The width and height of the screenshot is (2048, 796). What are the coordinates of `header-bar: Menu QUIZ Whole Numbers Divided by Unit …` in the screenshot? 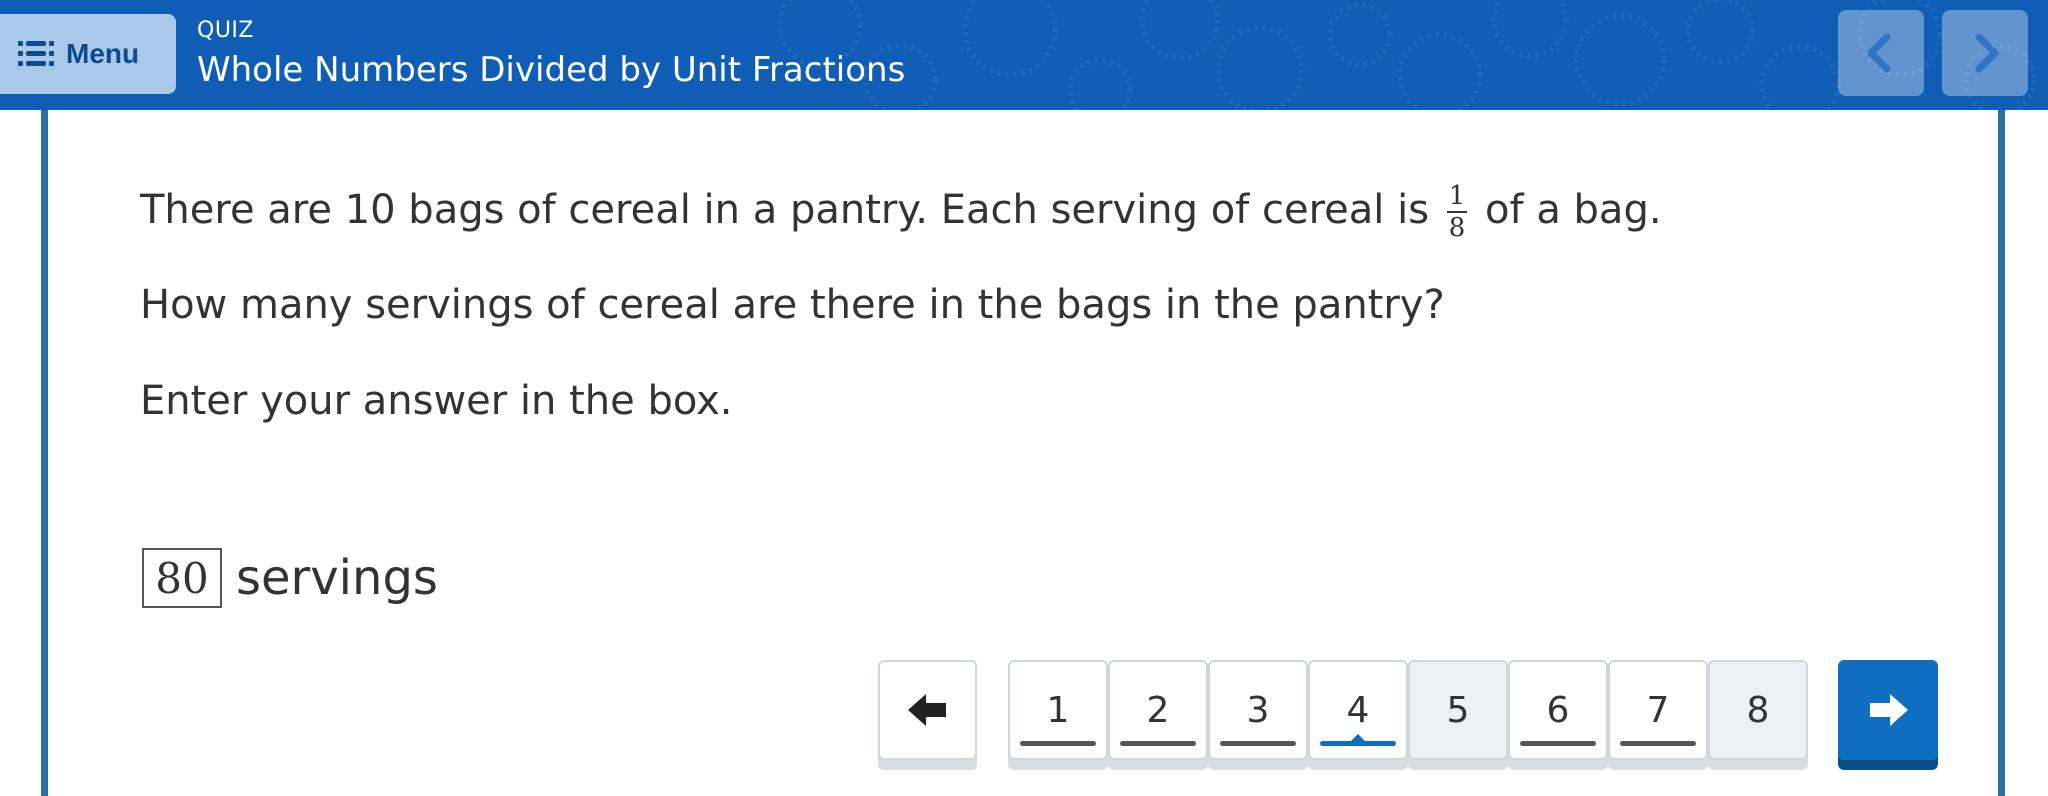 It's located at (1024, 55).